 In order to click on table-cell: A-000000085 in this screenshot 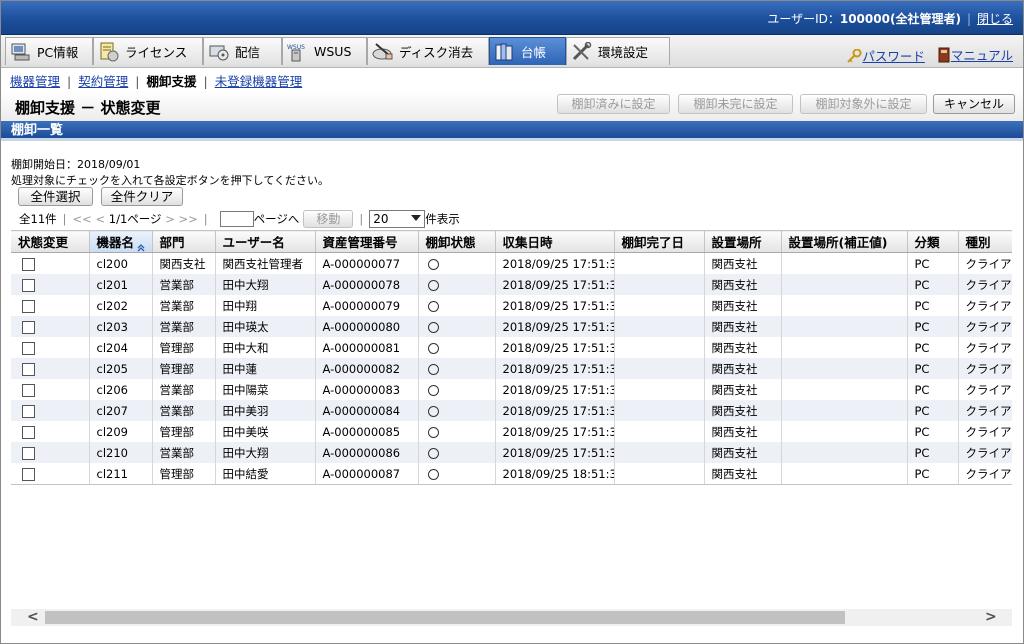, I will do `click(367, 431)`.